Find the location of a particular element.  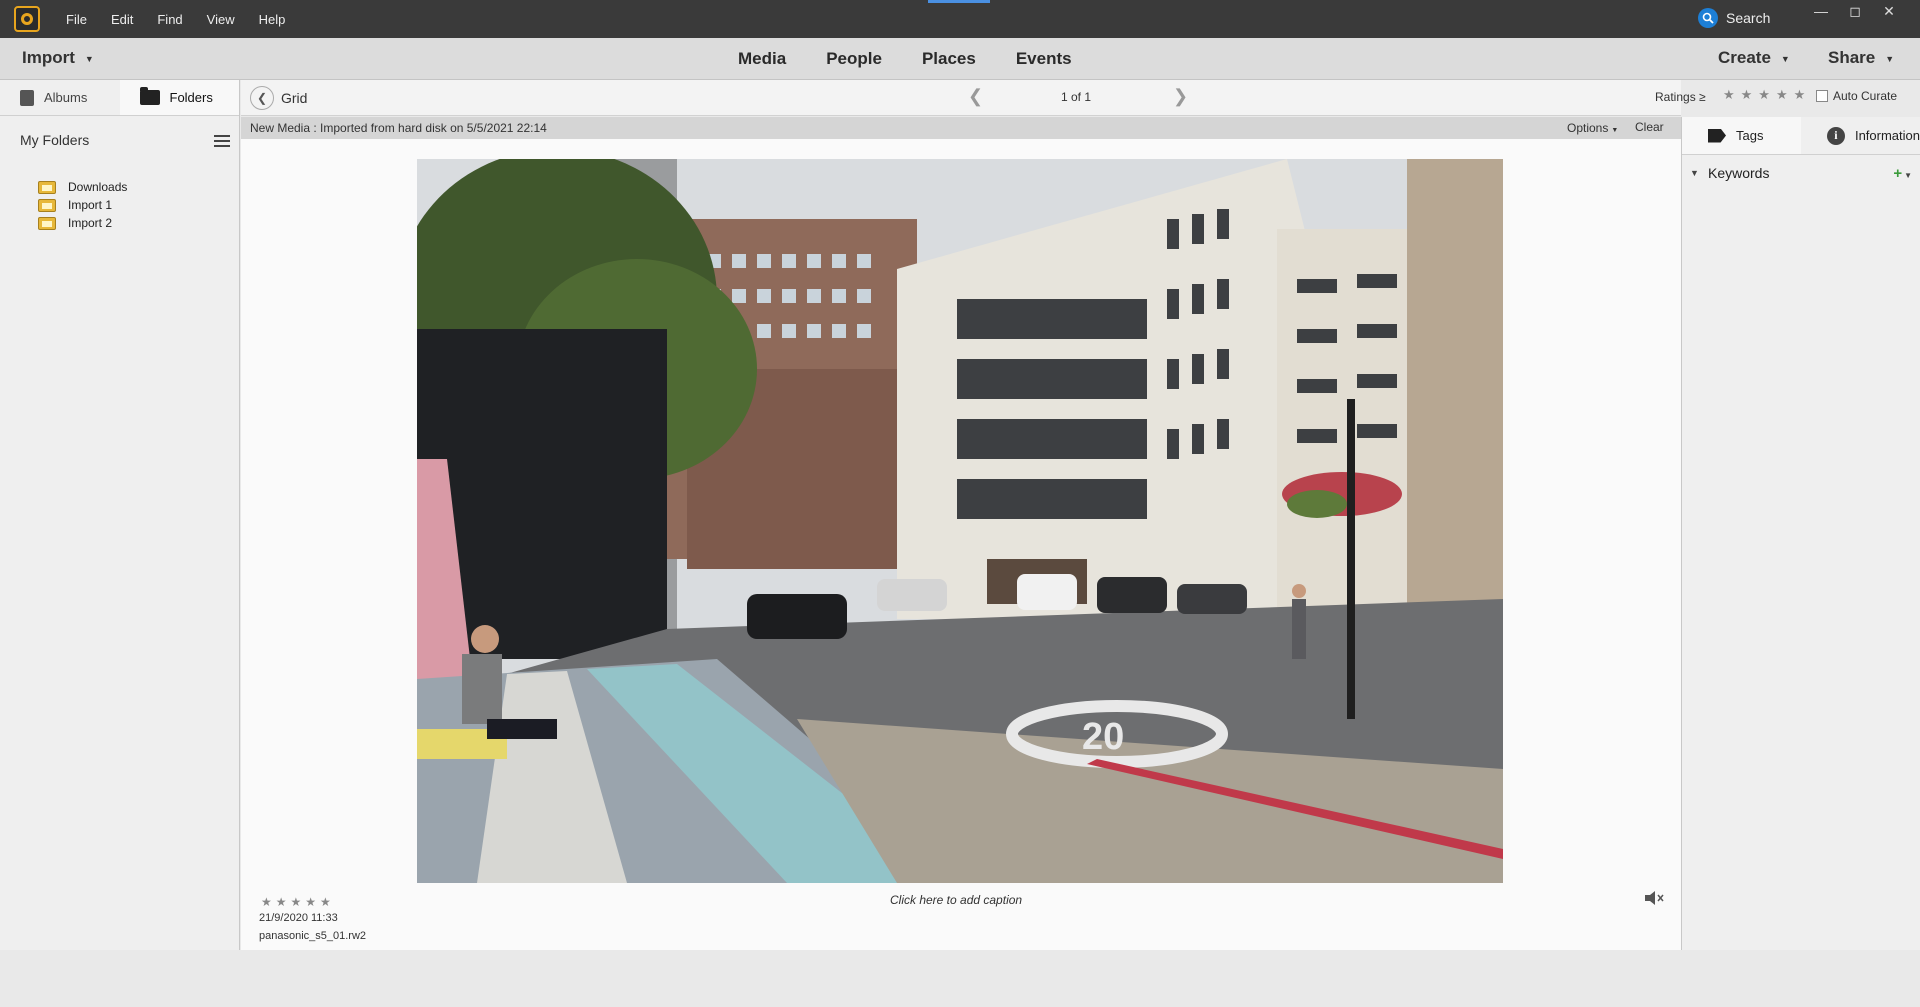

mode-tabs: Media People Places Events is located at coordinates (905, 59).